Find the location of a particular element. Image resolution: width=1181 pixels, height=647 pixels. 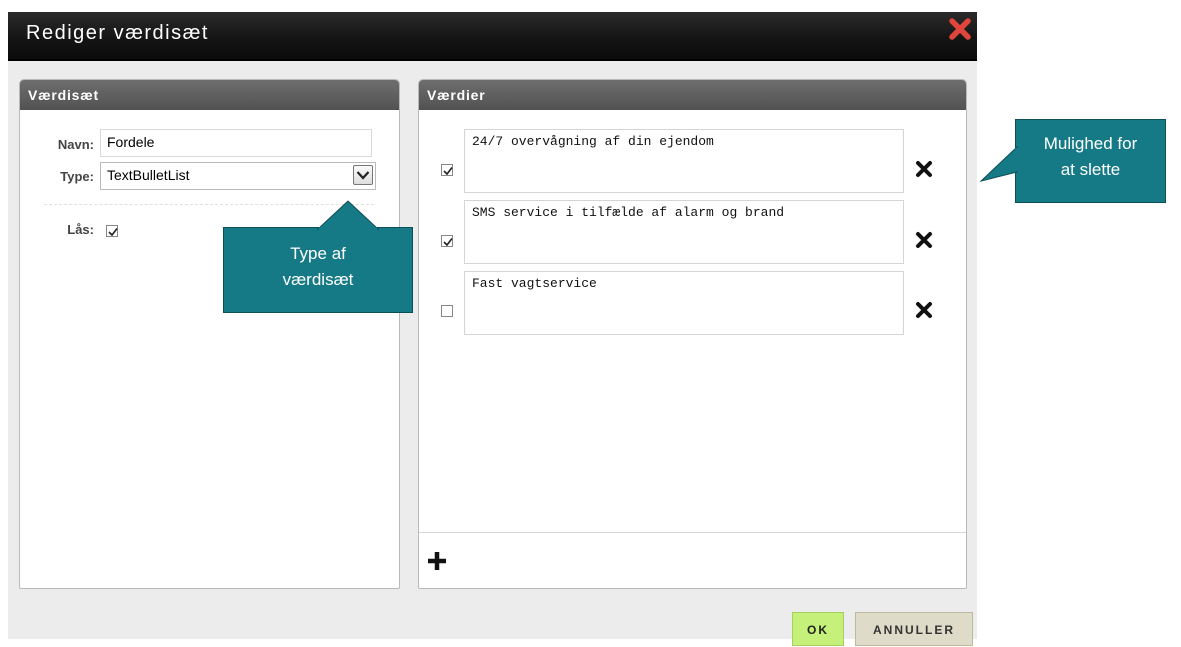

titlebar-separator is located at coordinates (492, 60).